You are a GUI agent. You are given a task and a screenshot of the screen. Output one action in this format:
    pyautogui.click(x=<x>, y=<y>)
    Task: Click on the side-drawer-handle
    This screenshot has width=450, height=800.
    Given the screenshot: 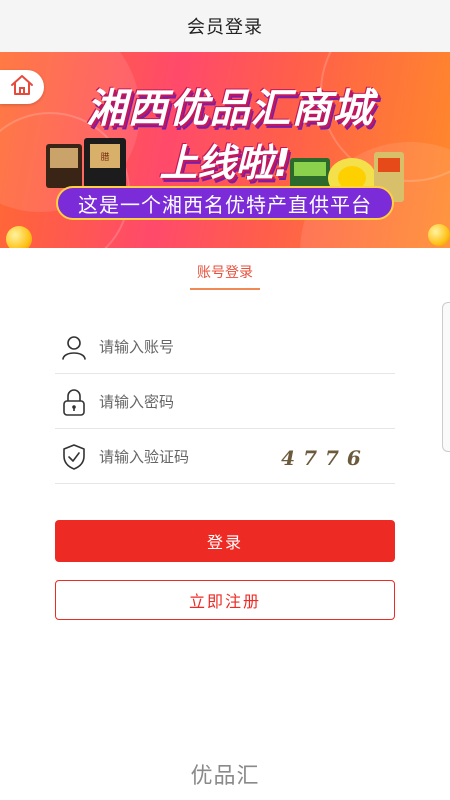 What is the action you would take?
    pyautogui.click(x=446, y=377)
    